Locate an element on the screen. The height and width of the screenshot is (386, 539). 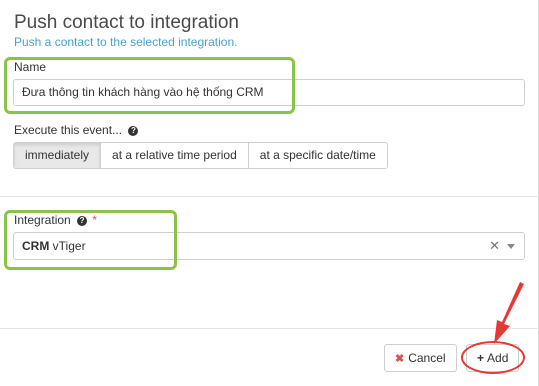
annotation-arrow-icon is located at coordinates (509, 313).